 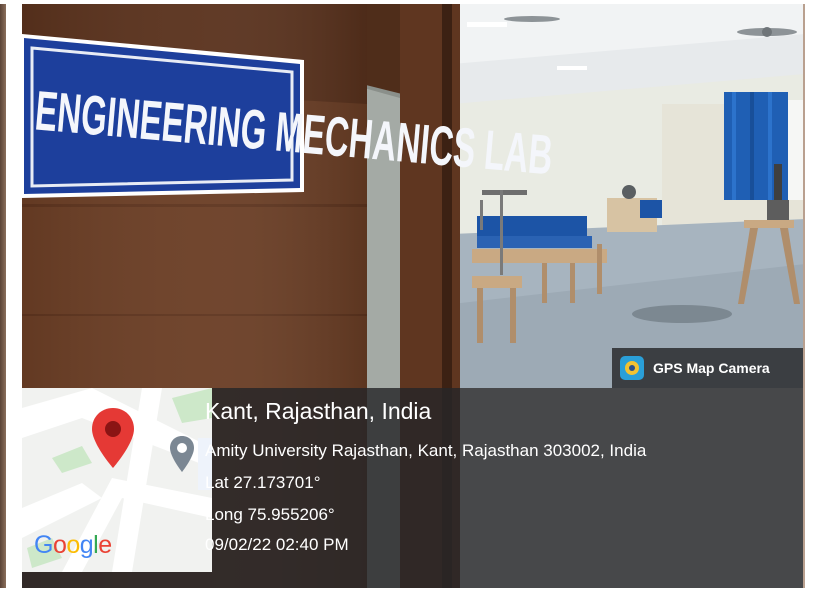 What do you see at coordinates (117, 480) in the screenshot?
I see `map-thumbnail: Google` at bounding box center [117, 480].